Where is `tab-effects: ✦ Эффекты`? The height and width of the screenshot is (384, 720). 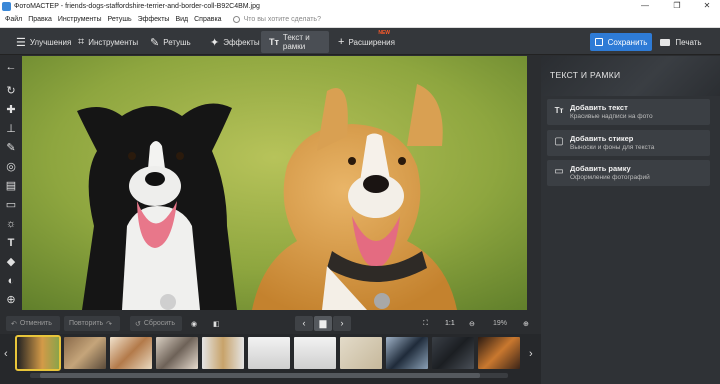
tab-effects: ✦ Эффекты is located at coordinates (235, 42).